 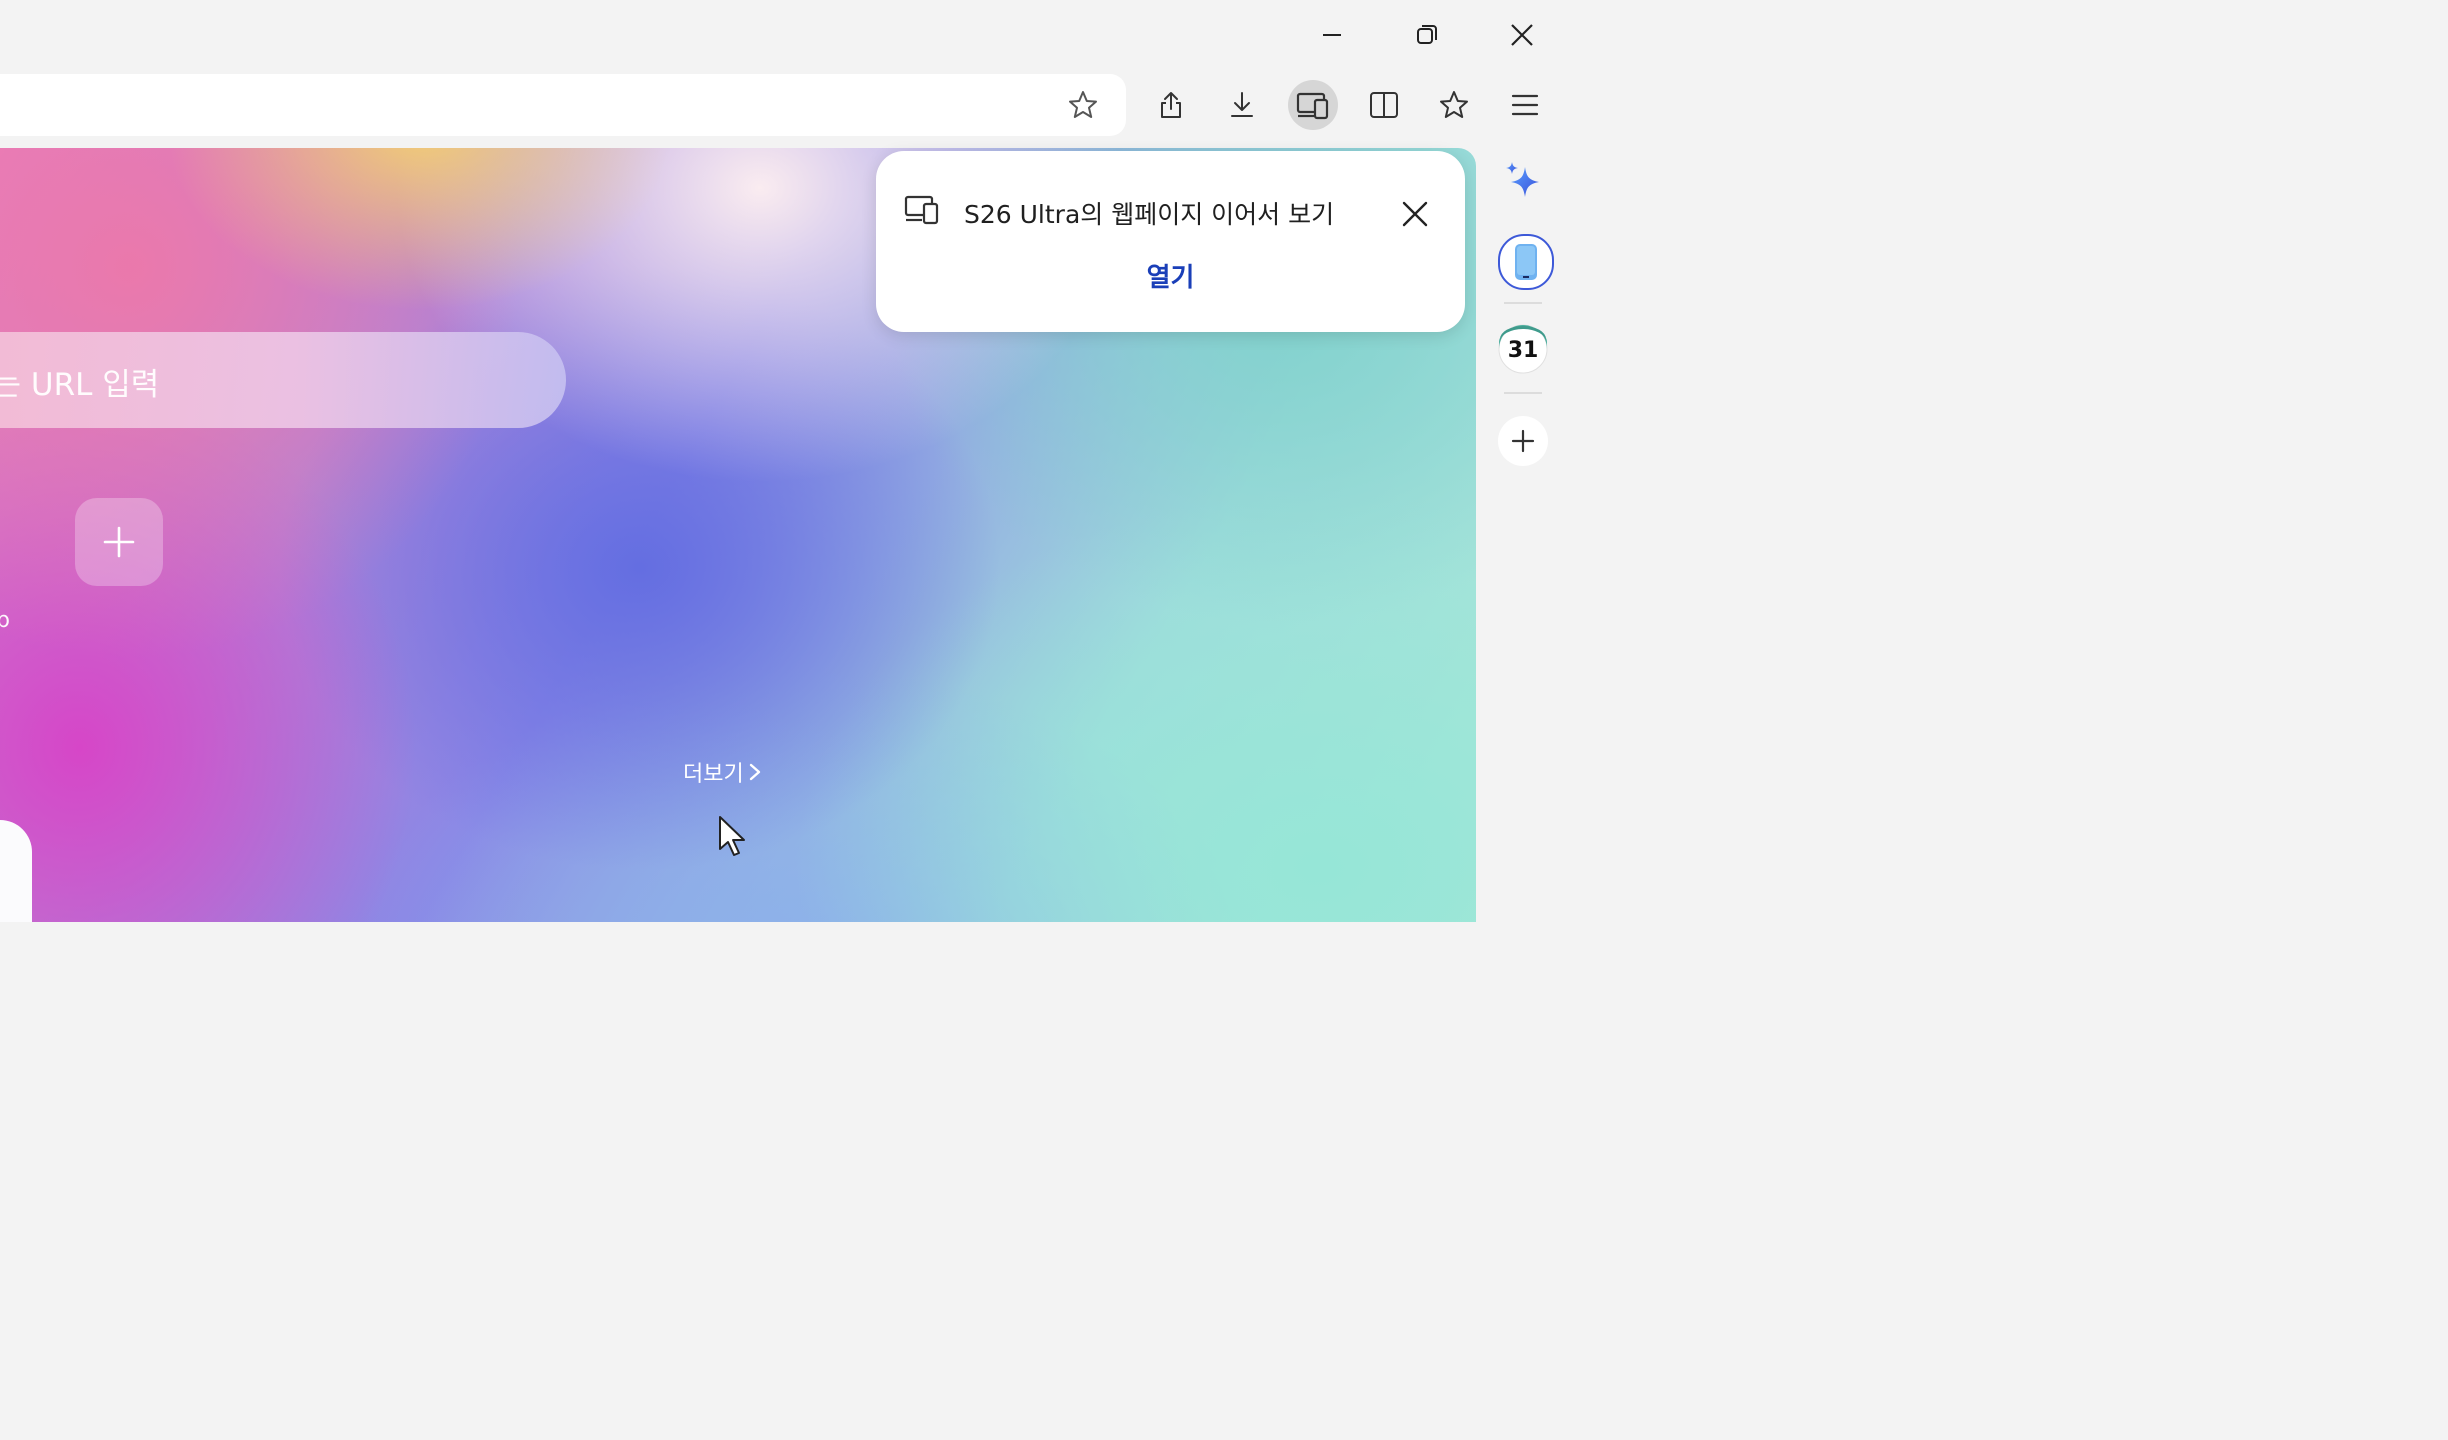 I want to click on popup-message: S26 Ultra의 웹페이지 이어서 보기, so click(x=1149, y=214).